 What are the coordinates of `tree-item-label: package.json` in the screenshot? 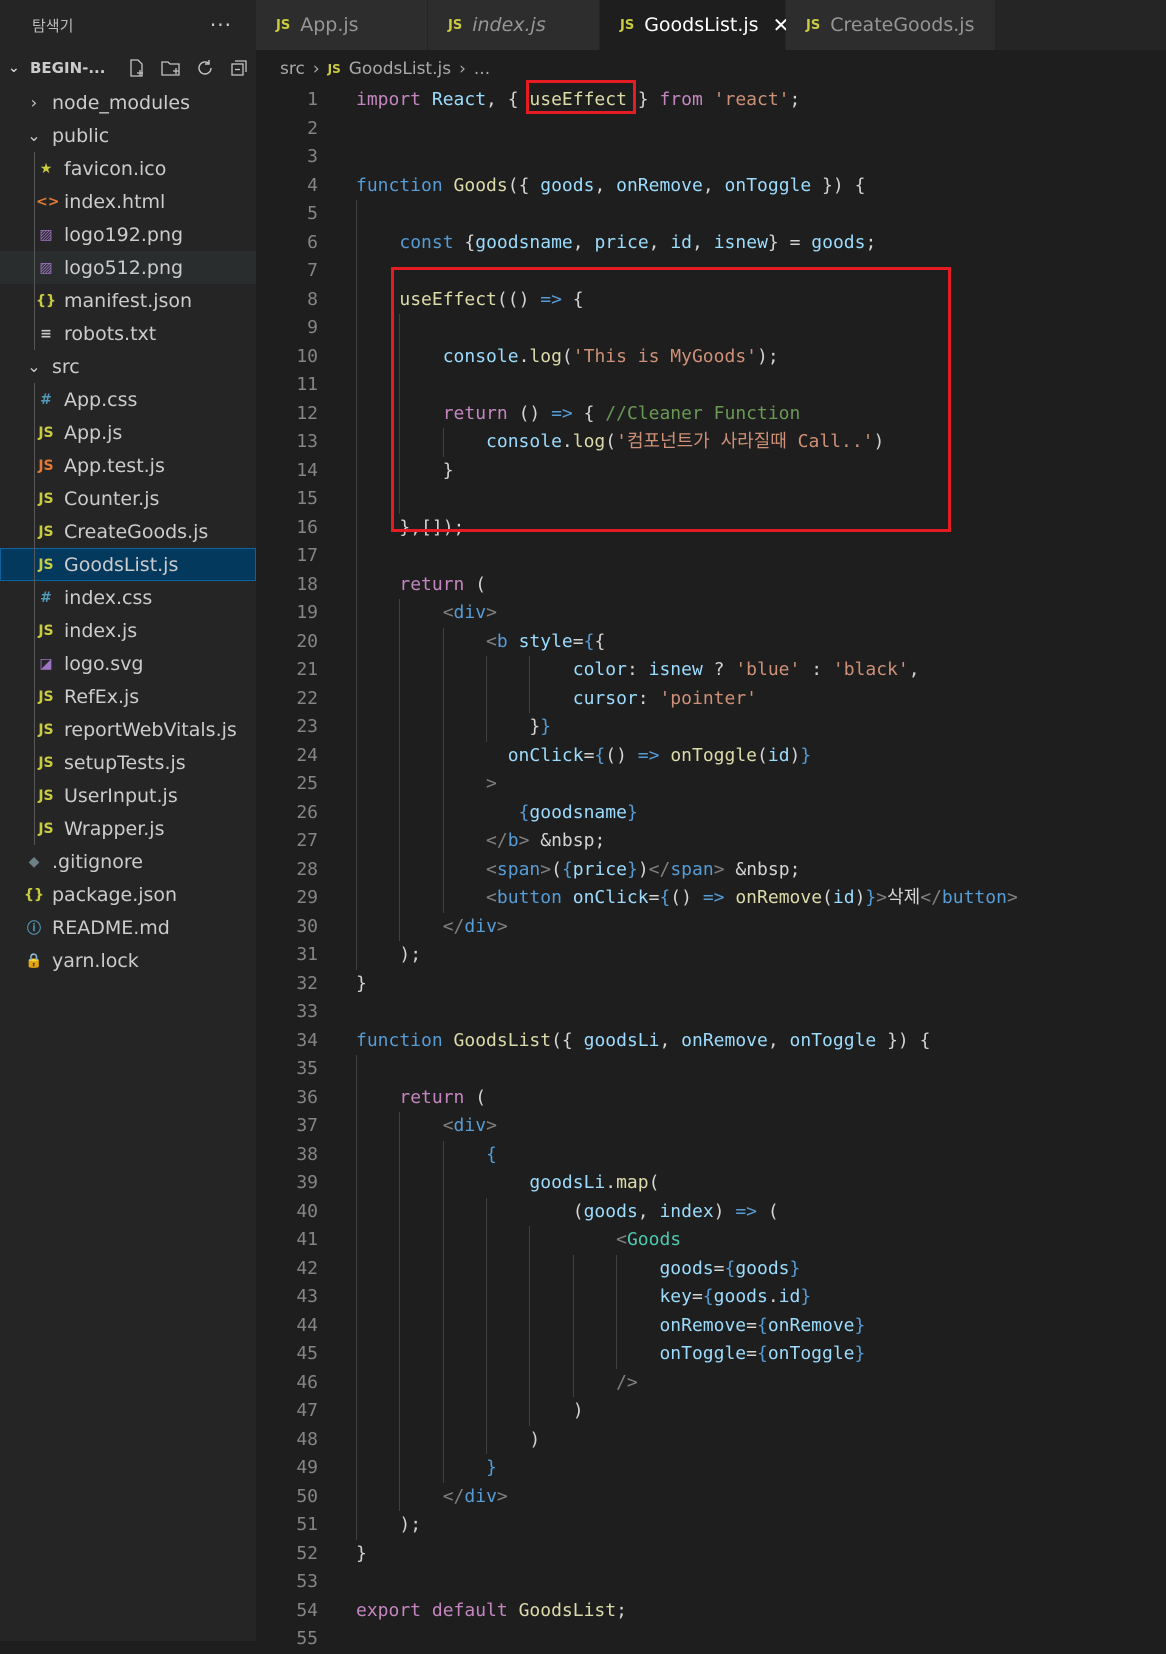 It's located at (115, 894).